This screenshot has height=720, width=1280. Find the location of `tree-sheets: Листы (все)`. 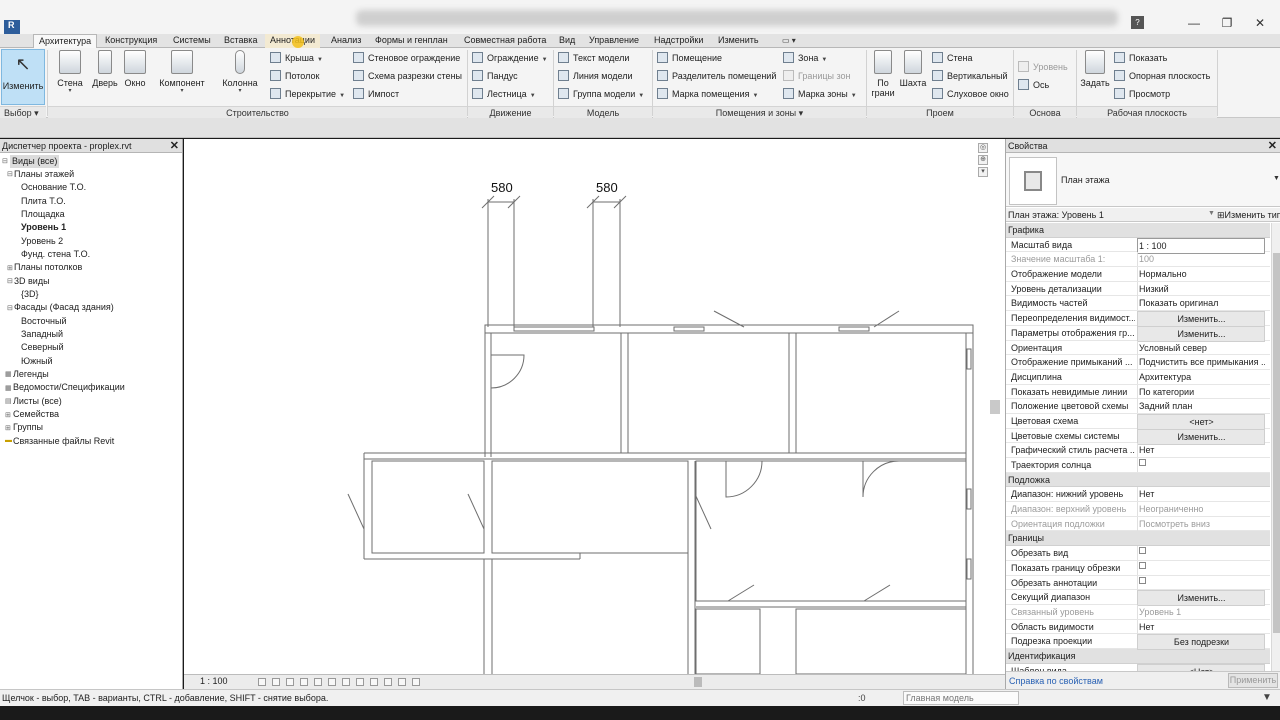

tree-sheets: Листы (все) is located at coordinates (37, 401).